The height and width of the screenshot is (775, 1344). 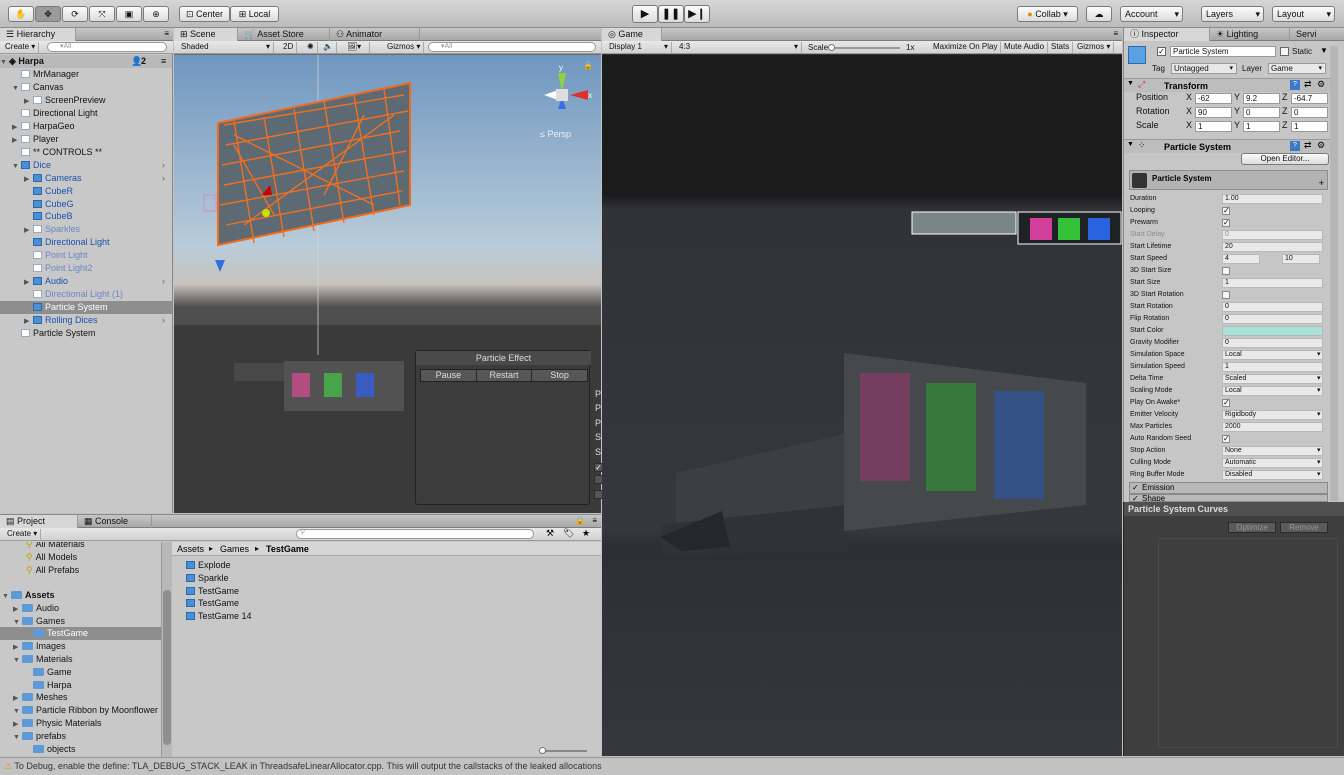 What do you see at coordinates (375, 34) in the screenshot?
I see `tab-animator: ⚇ Animator` at bounding box center [375, 34].